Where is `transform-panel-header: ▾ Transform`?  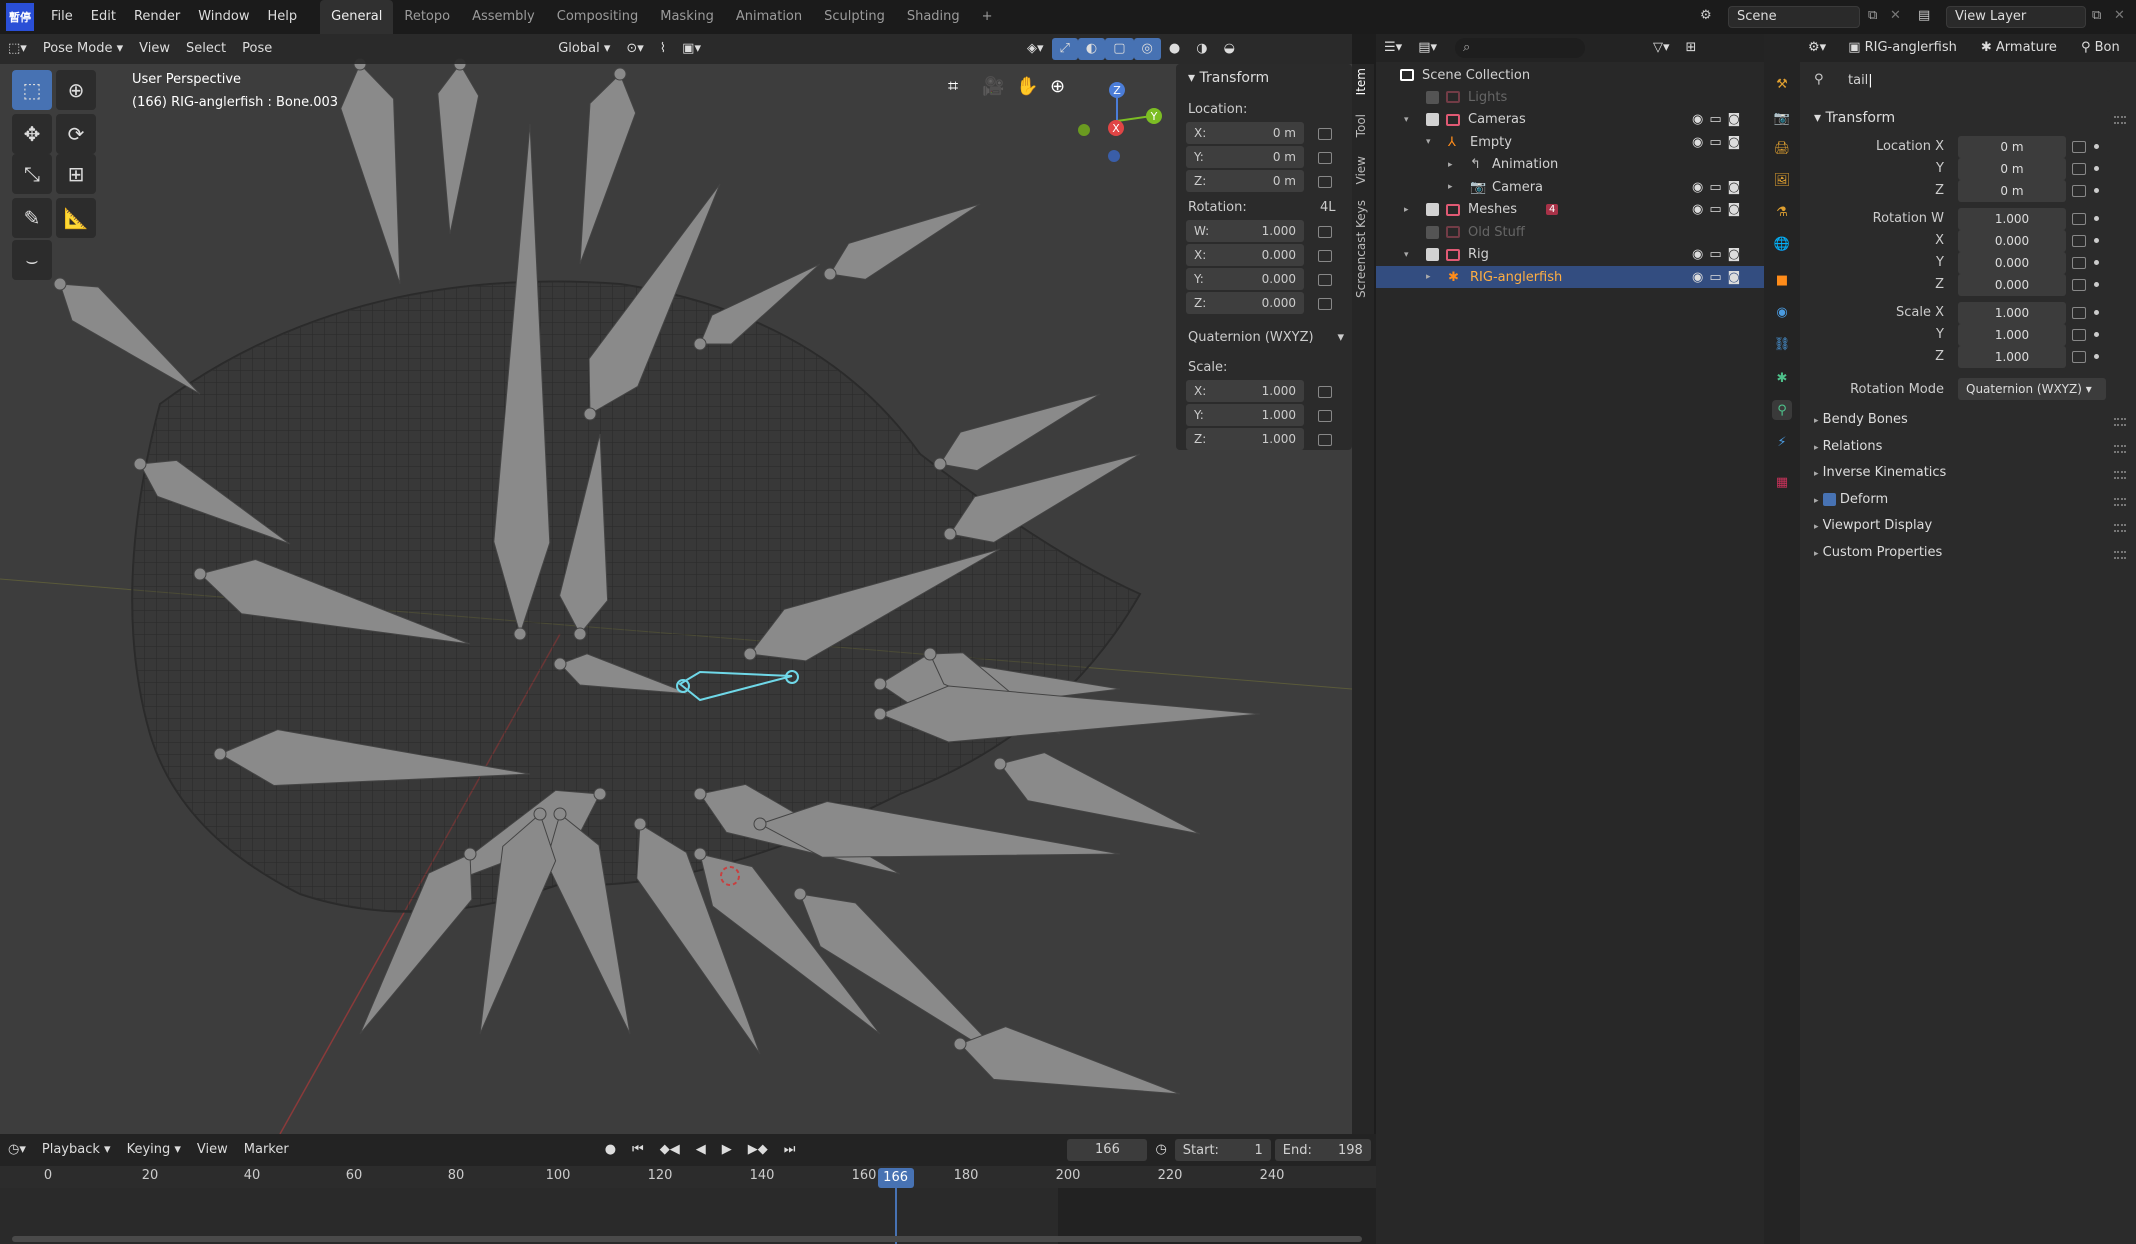
transform-panel-header: ▾ Transform is located at coordinates (1854, 118).